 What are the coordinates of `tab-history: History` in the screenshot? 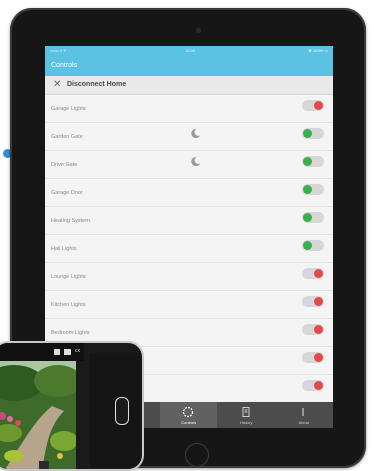 It's located at (246, 415).